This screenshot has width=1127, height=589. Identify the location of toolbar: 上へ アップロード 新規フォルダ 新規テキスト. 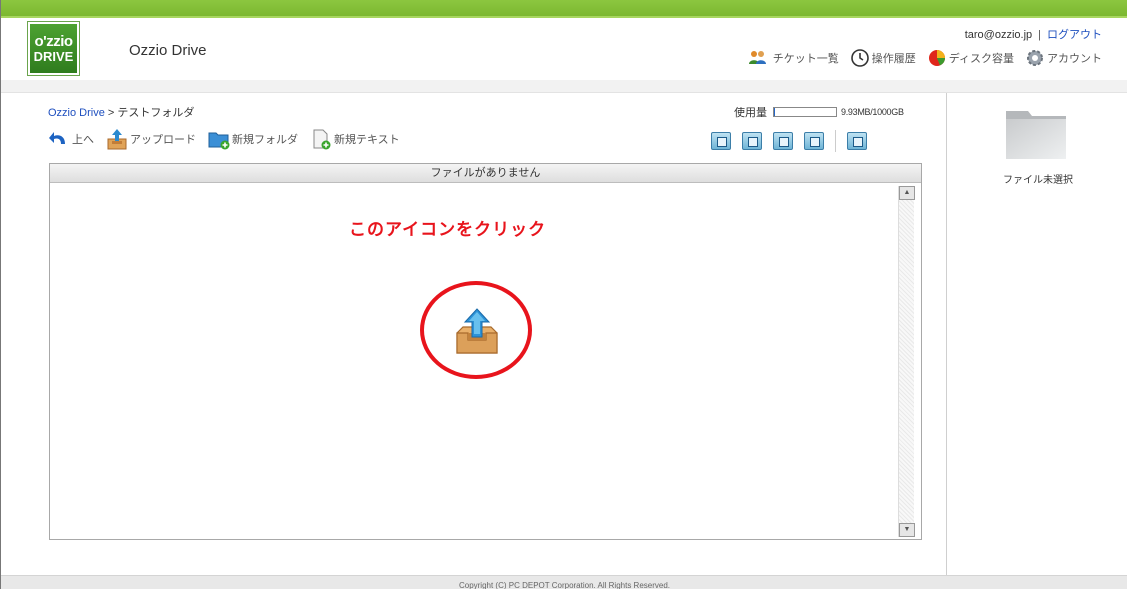
(230, 139).